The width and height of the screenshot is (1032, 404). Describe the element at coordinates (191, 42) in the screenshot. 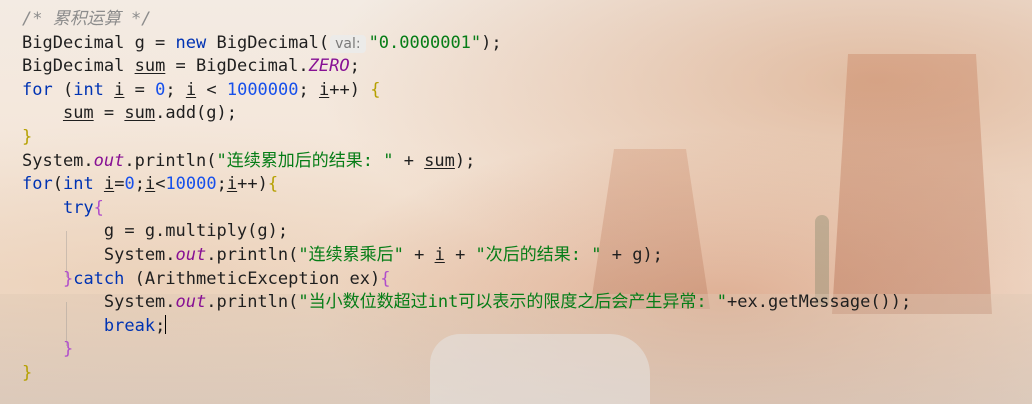

I see `code-token: new` at that location.